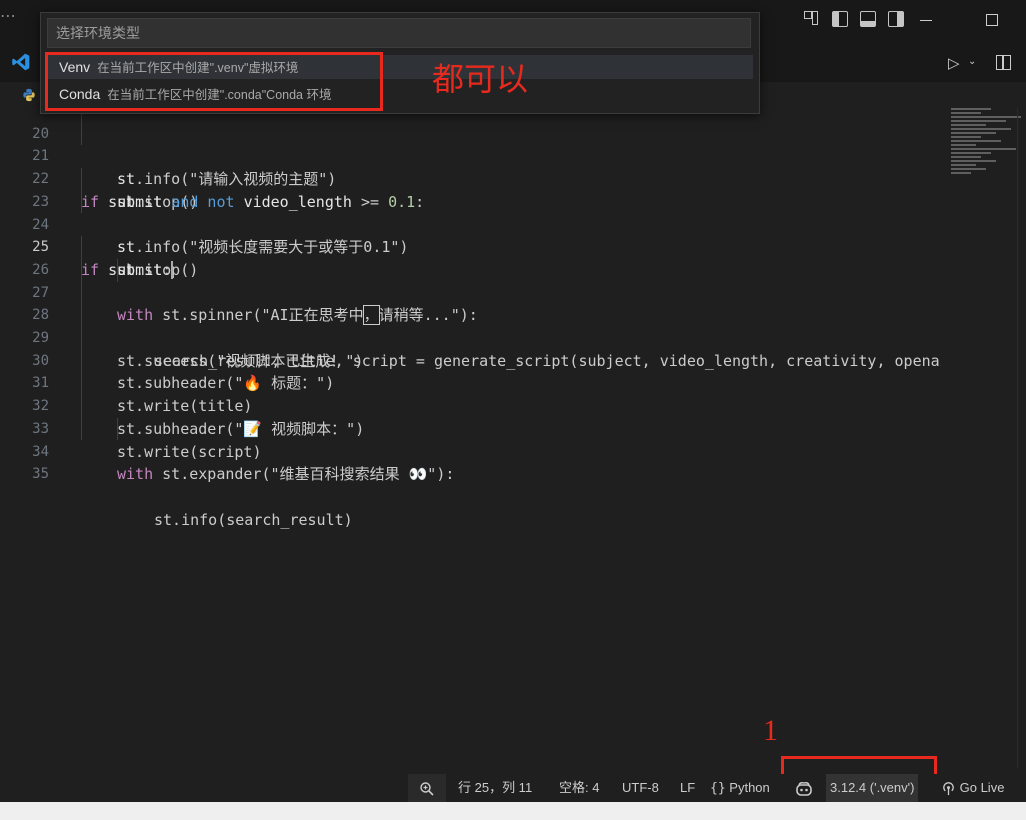 Image resolution: width=1026 pixels, height=820 pixels. What do you see at coordinates (470, 371) in the screenshot?
I see `code-line: 30 st.write(title)` at bounding box center [470, 371].